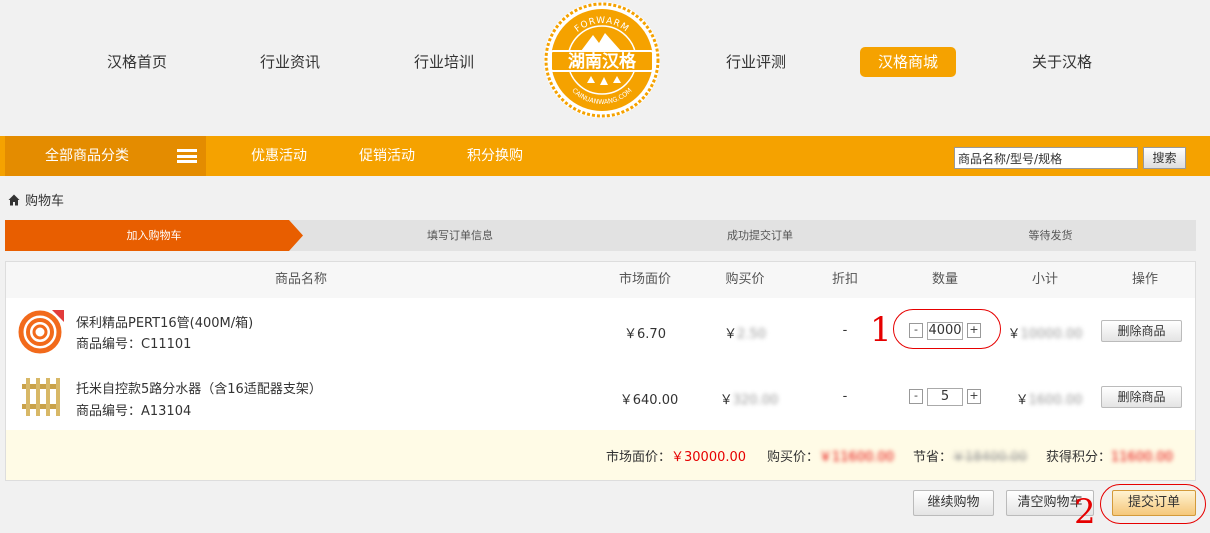 The image size is (1210, 533). Describe the element at coordinates (756, 62) in the screenshot. I see `nav-review: 行业评测` at that location.